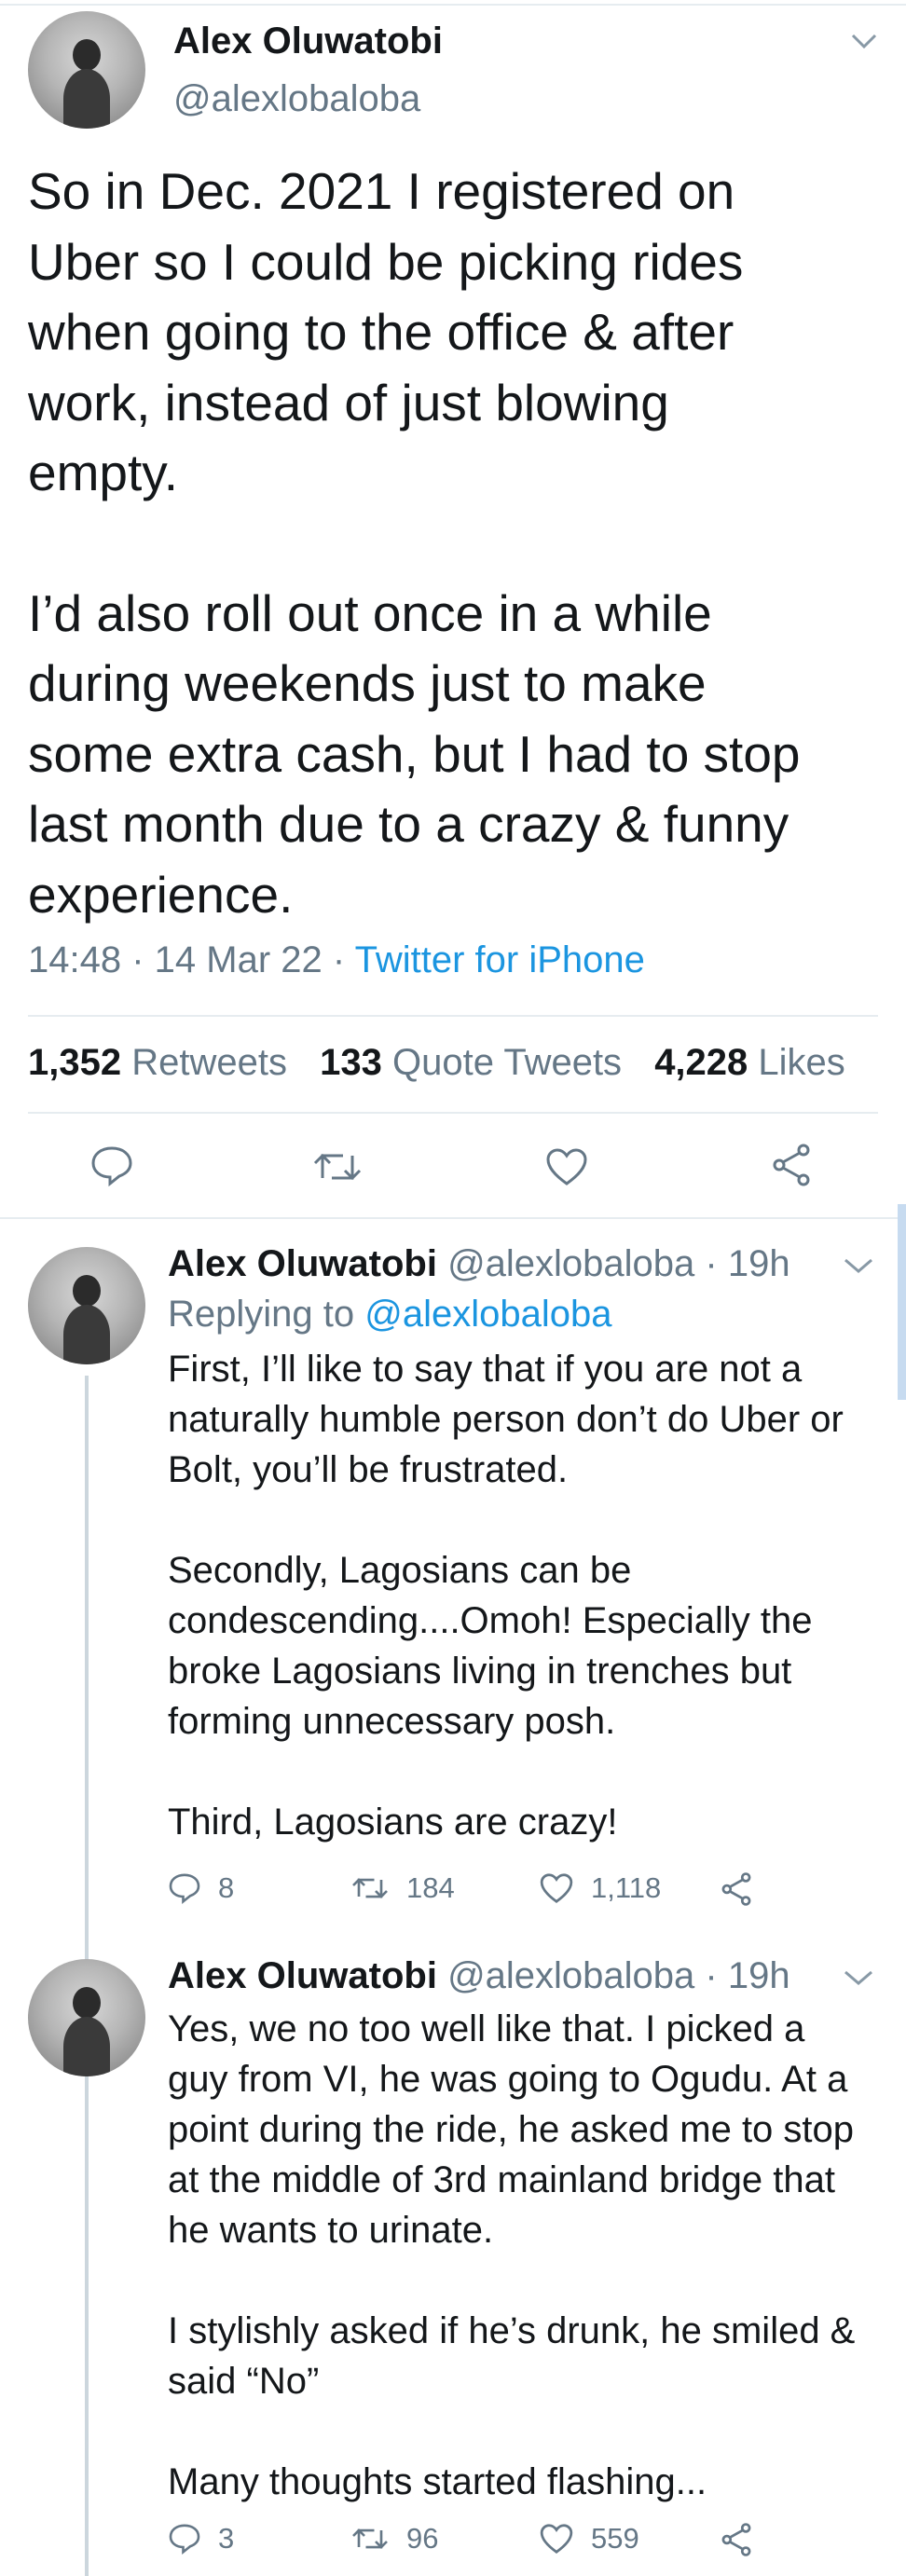  What do you see at coordinates (238, 959) in the screenshot?
I see `tweet-date: 14 Mar 22` at bounding box center [238, 959].